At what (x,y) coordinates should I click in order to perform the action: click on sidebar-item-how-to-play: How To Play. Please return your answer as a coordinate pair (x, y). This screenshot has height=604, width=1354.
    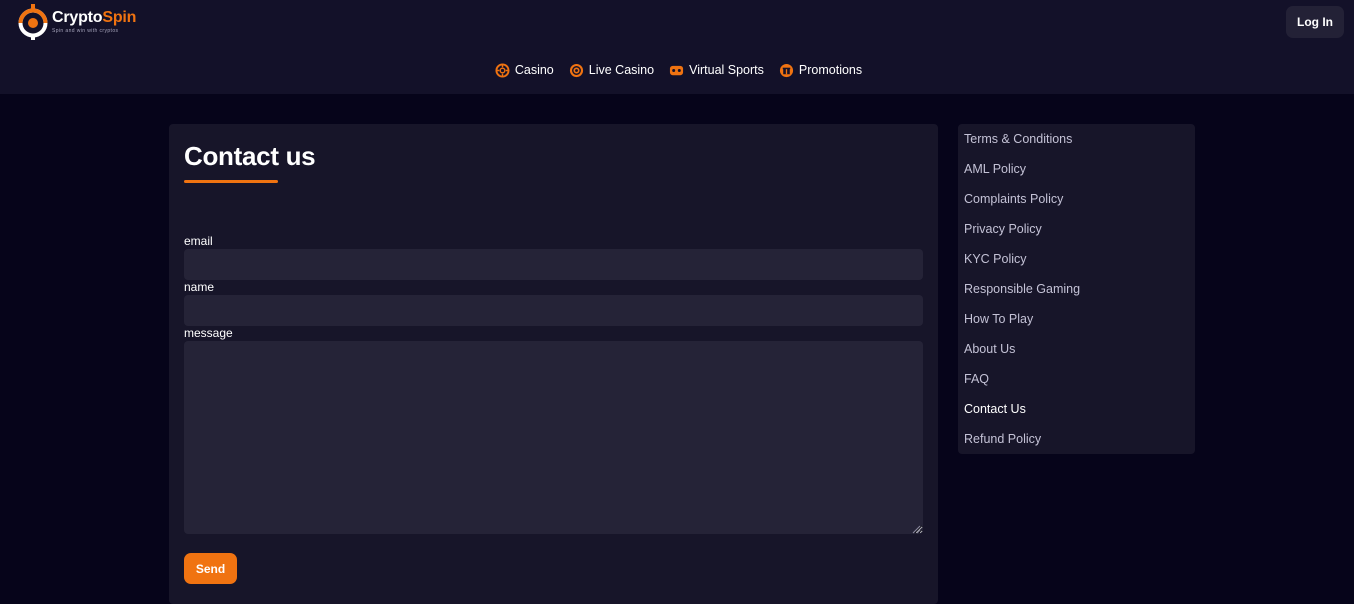
    Looking at the image, I should click on (1076, 323).